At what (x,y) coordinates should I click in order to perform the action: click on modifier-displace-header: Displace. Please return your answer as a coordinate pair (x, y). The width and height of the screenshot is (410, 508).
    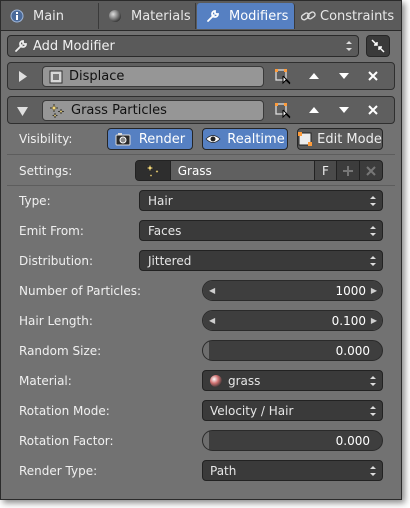
    Looking at the image, I should click on (201, 76).